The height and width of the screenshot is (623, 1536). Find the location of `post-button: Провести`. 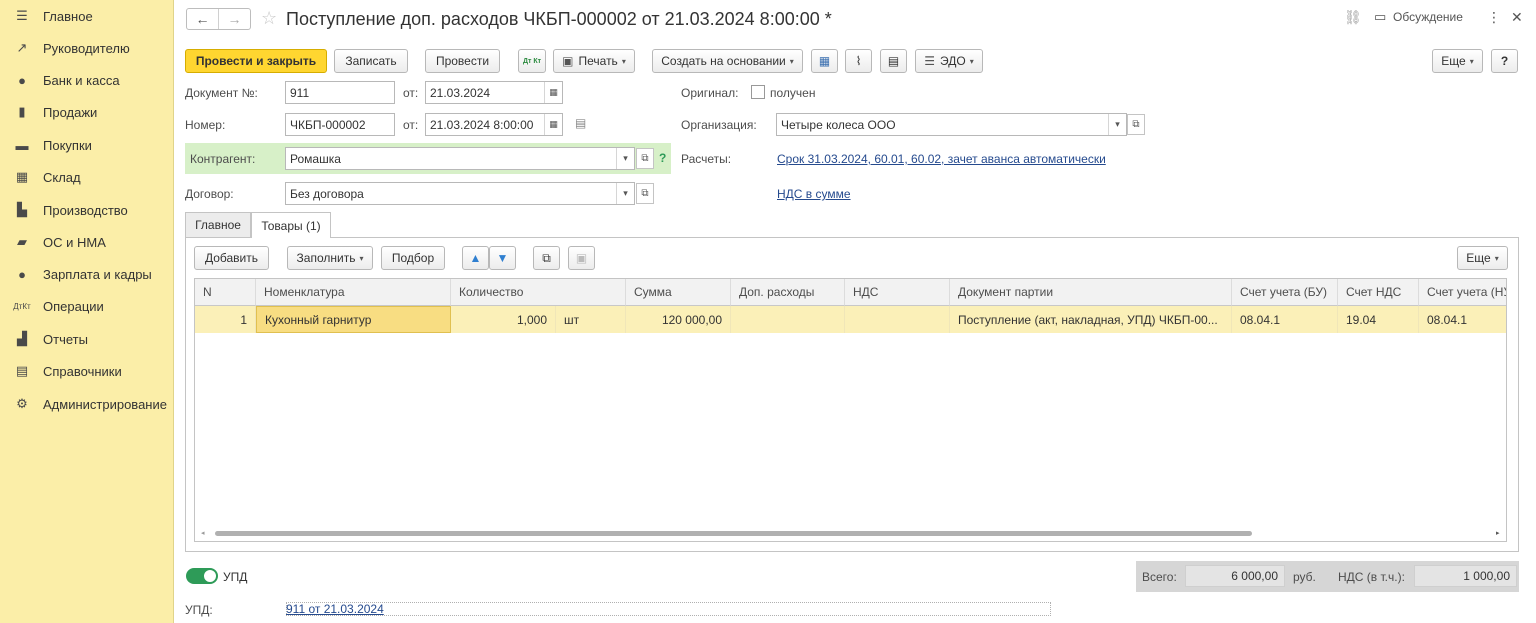

post-button: Провести is located at coordinates (462, 61).